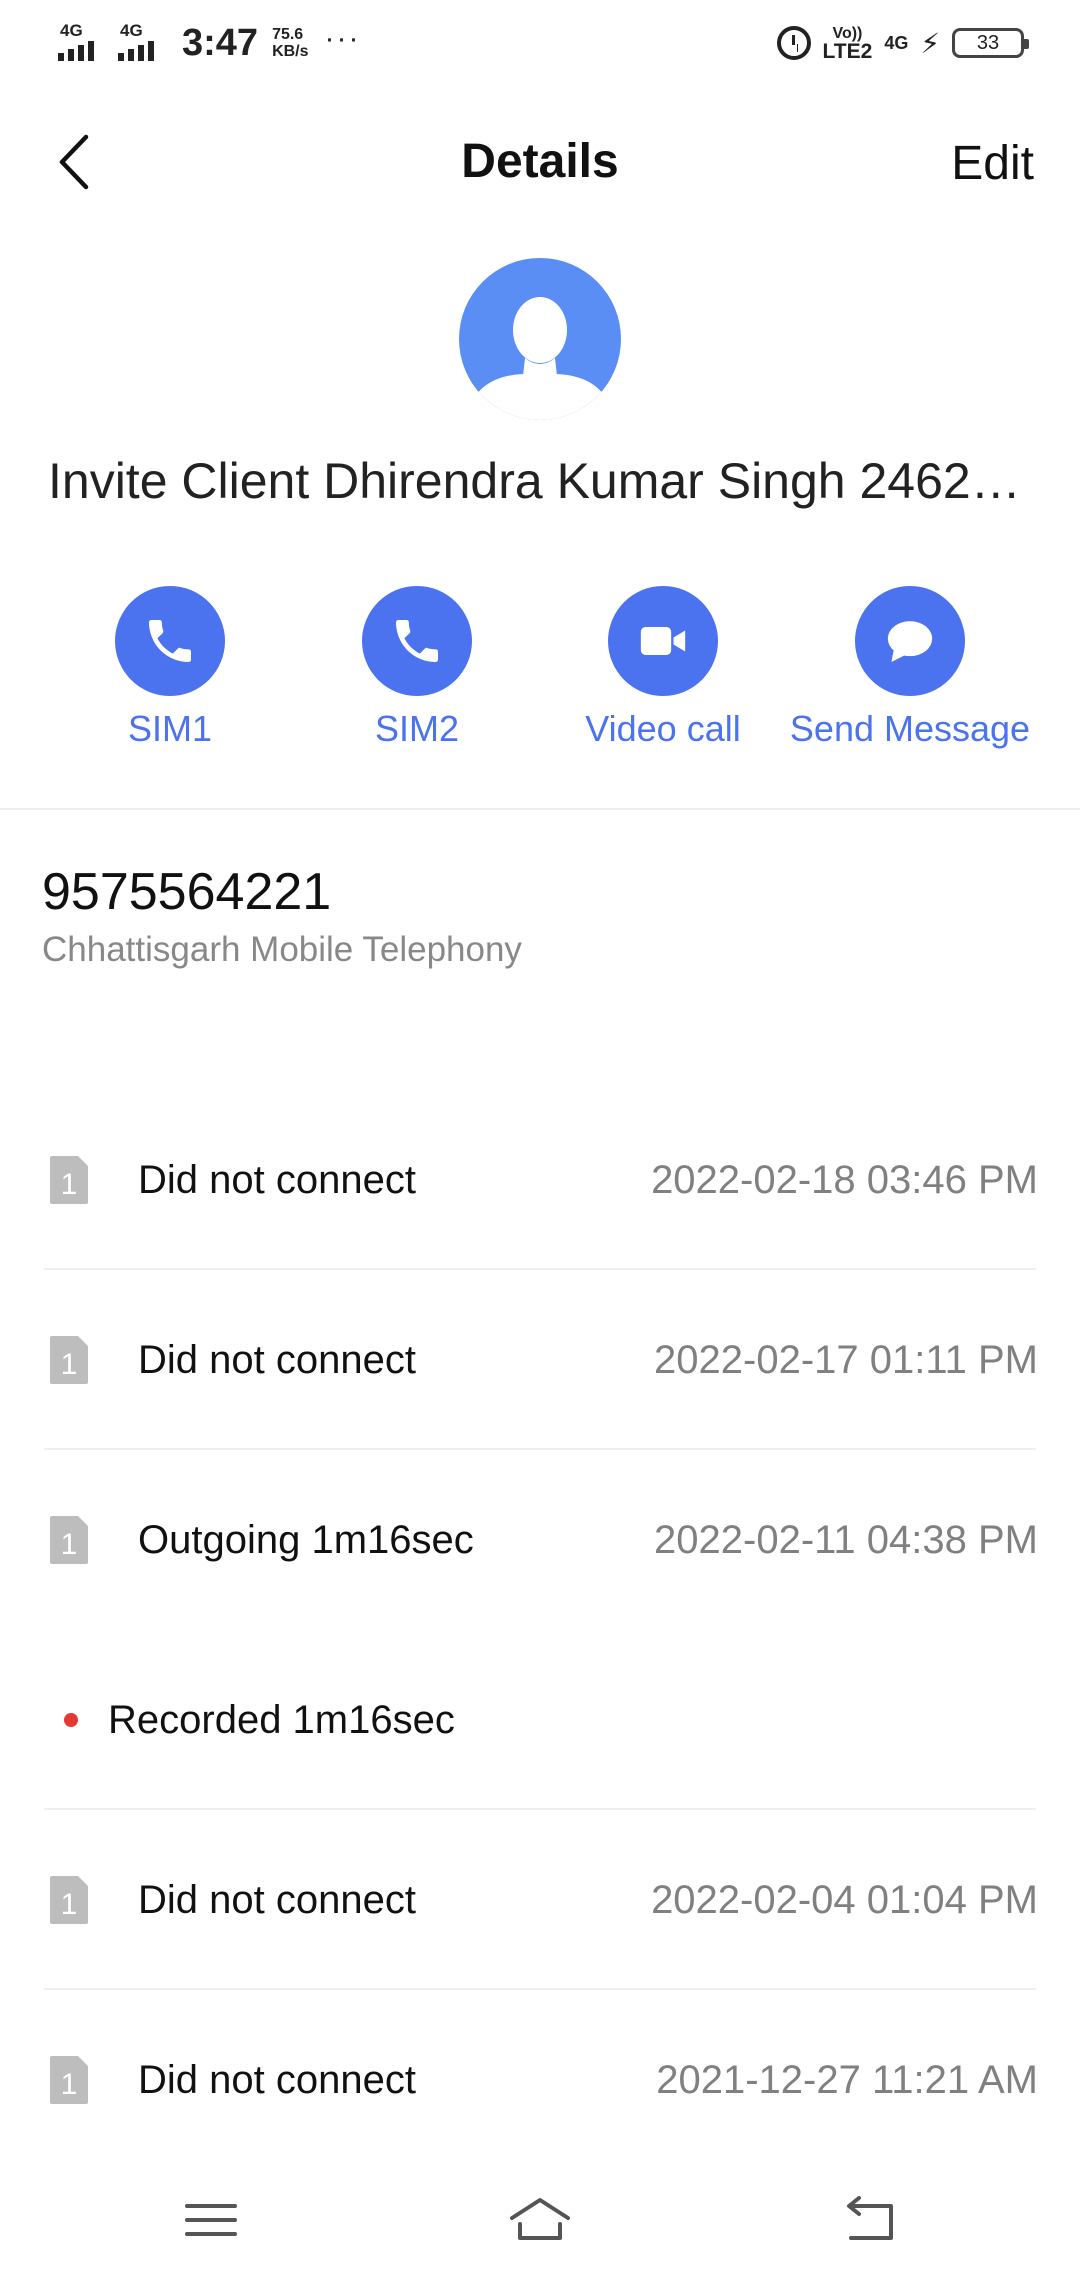  I want to click on call-description: Outgoing 1m16sec, so click(306, 1540).